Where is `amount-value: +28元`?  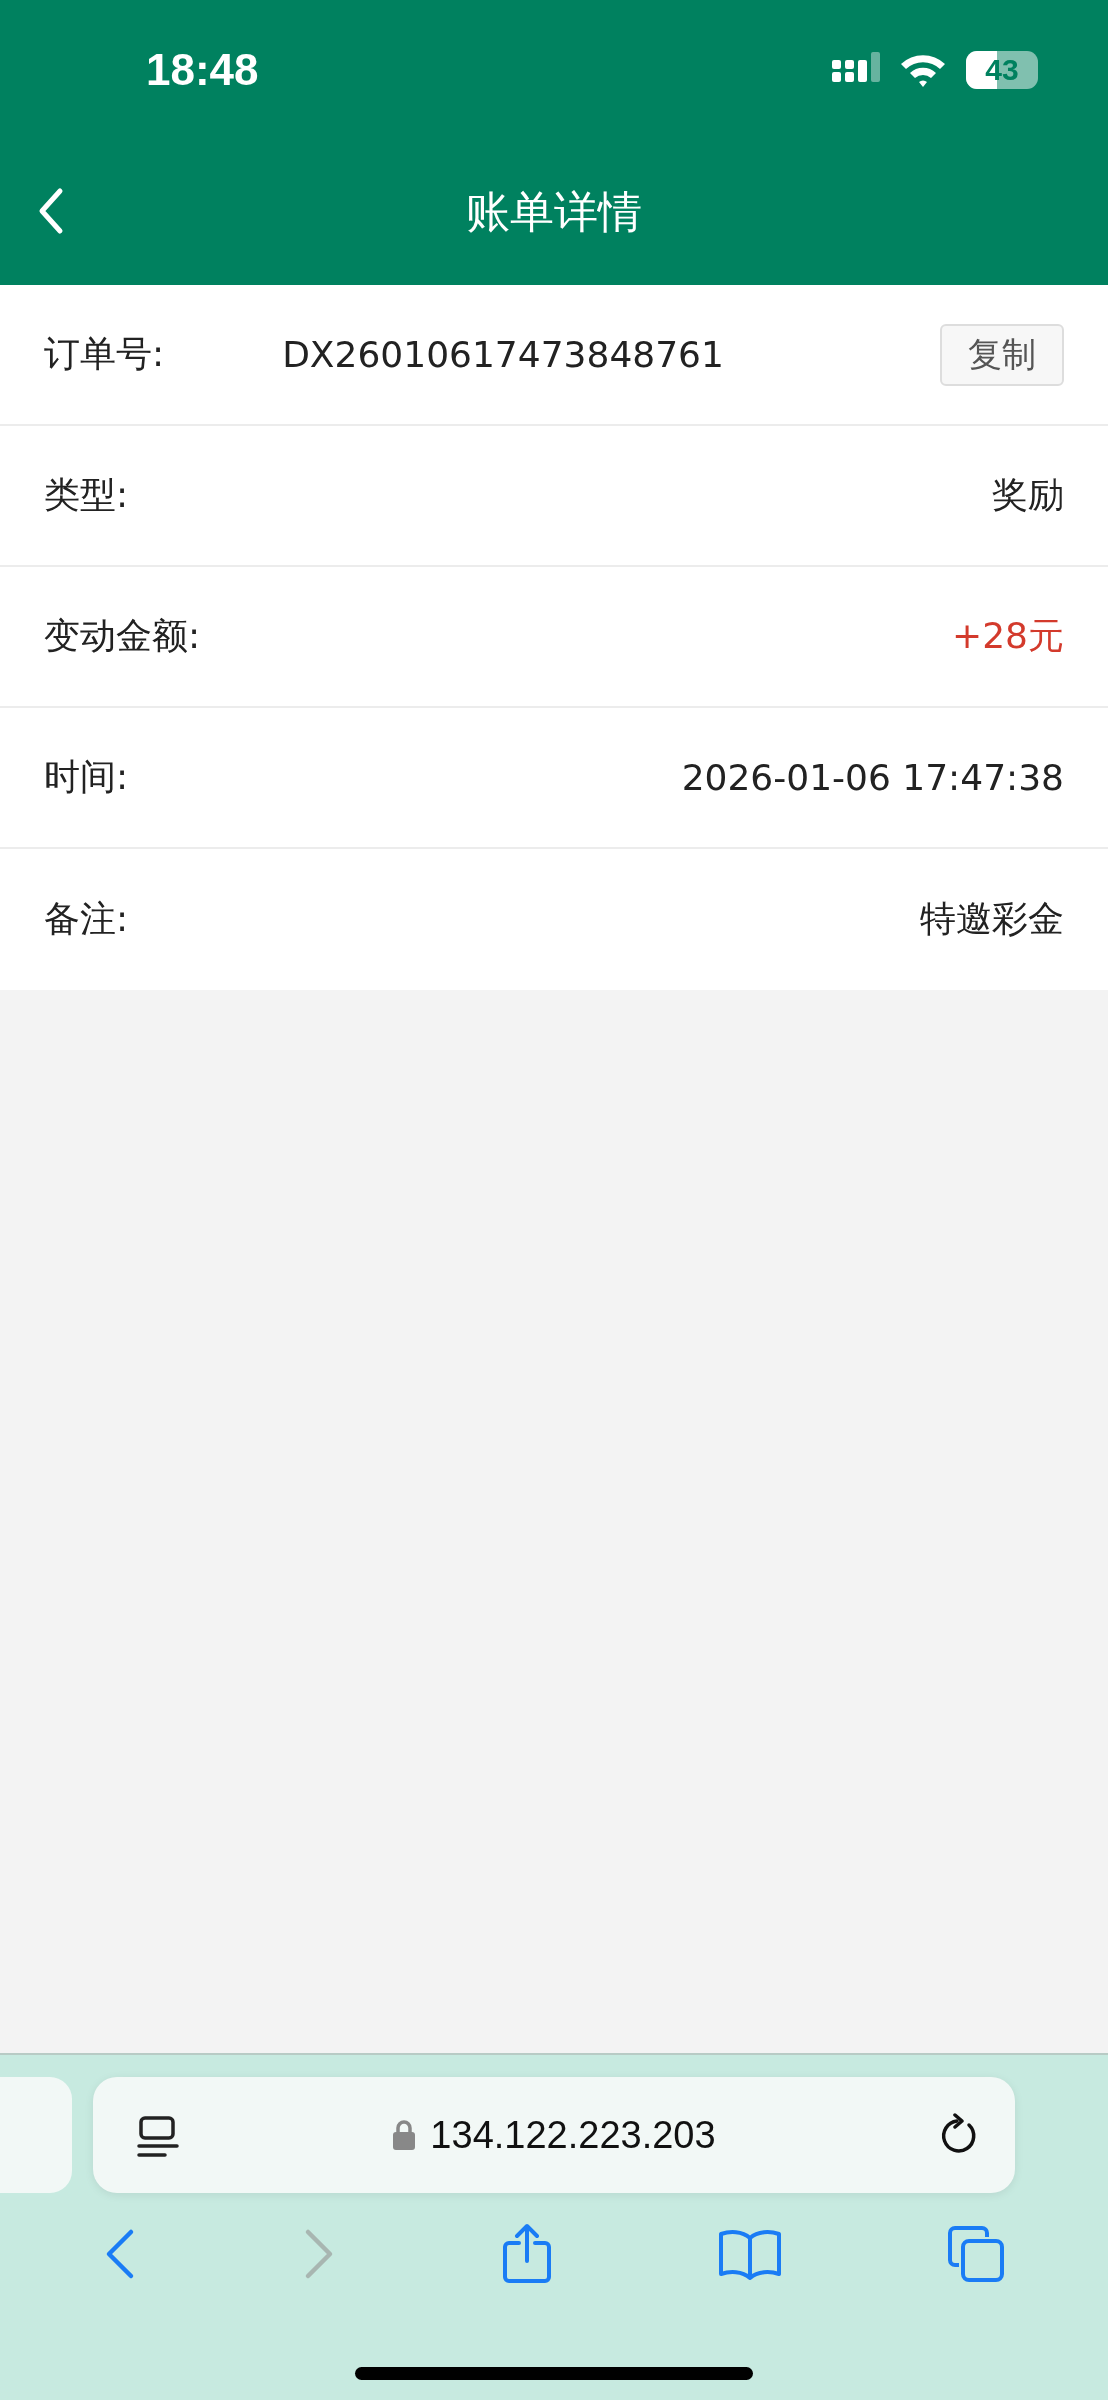
amount-value: +28元 is located at coordinates (1008, 636).